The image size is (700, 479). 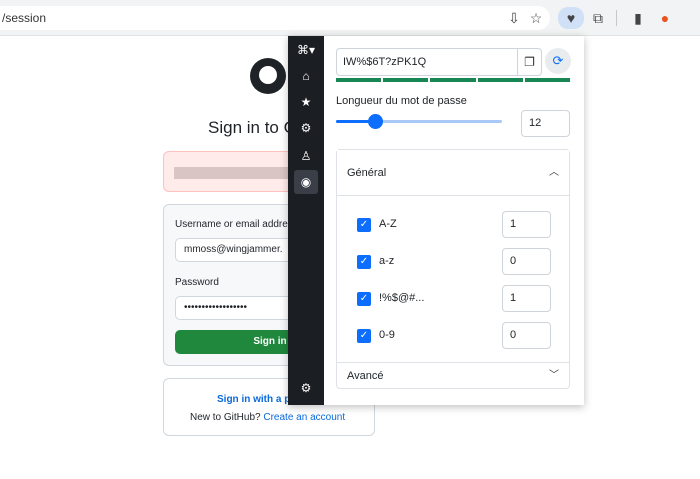 What do you see at coordinates (306, 76) in the screenshot?
I see `home-icon: ⌂` at bounding box center [306, 76].